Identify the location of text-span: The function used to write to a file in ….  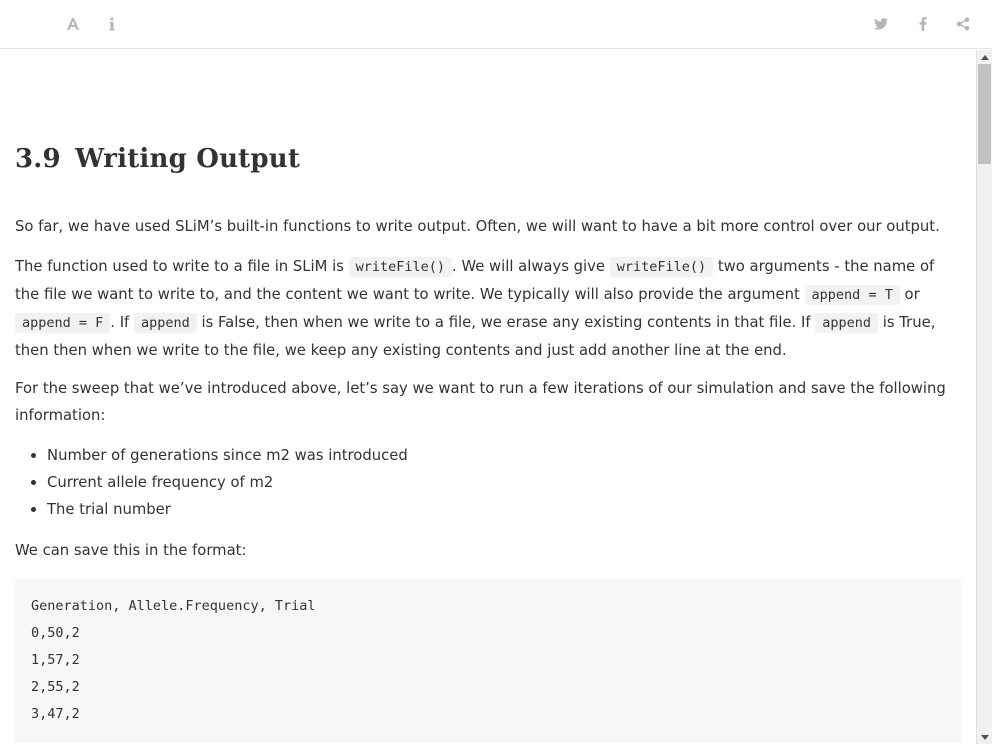
(182, 266).